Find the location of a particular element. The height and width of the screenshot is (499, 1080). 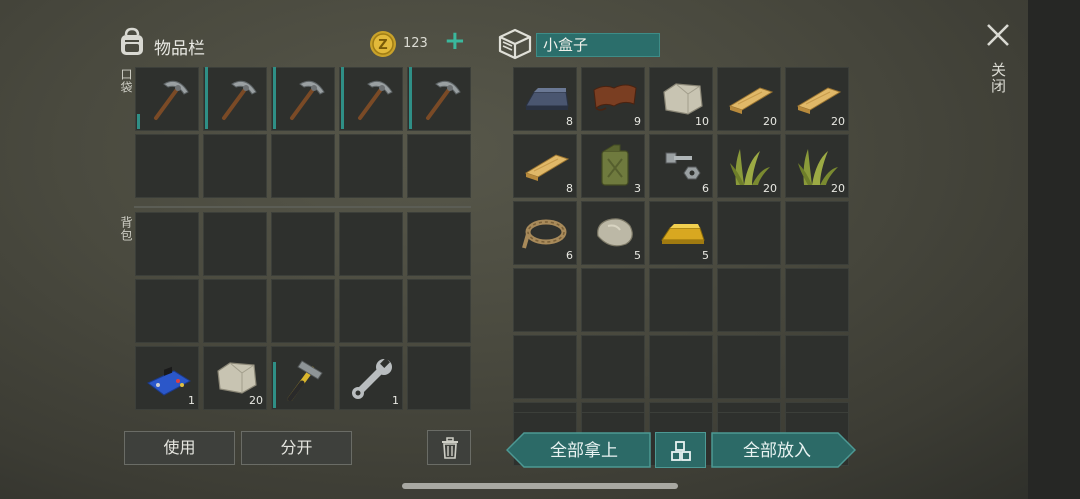

add-coins-button: + is located at coordinates (455, 41).